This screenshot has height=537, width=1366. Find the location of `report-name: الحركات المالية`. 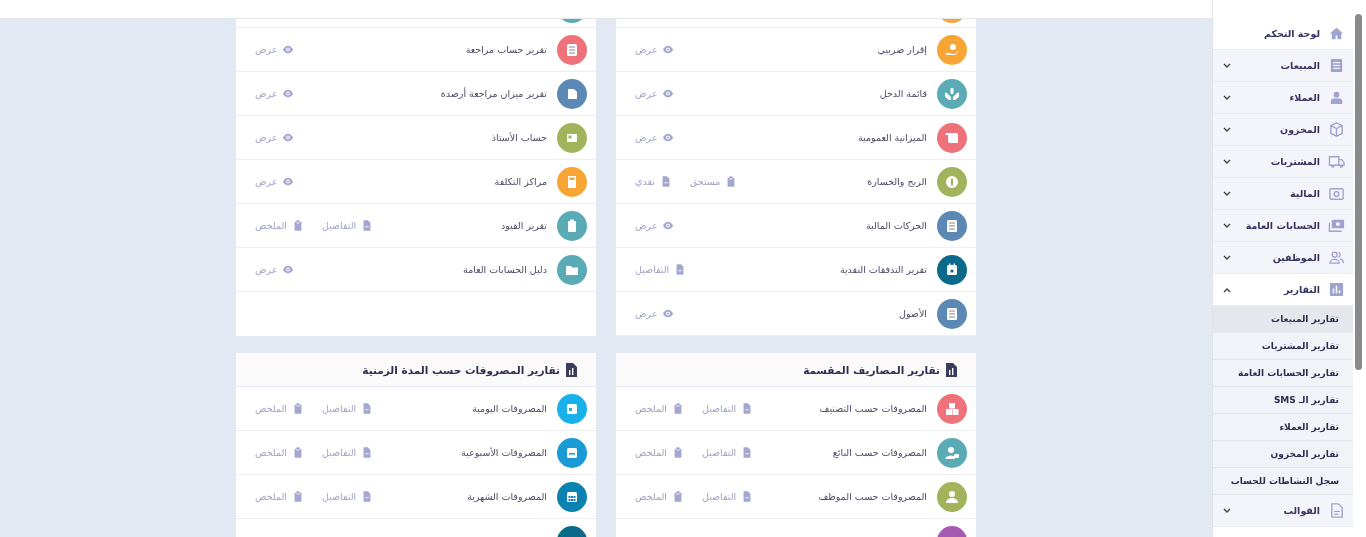

report-name: الحركات المالية is located at coordinates (896, 225).